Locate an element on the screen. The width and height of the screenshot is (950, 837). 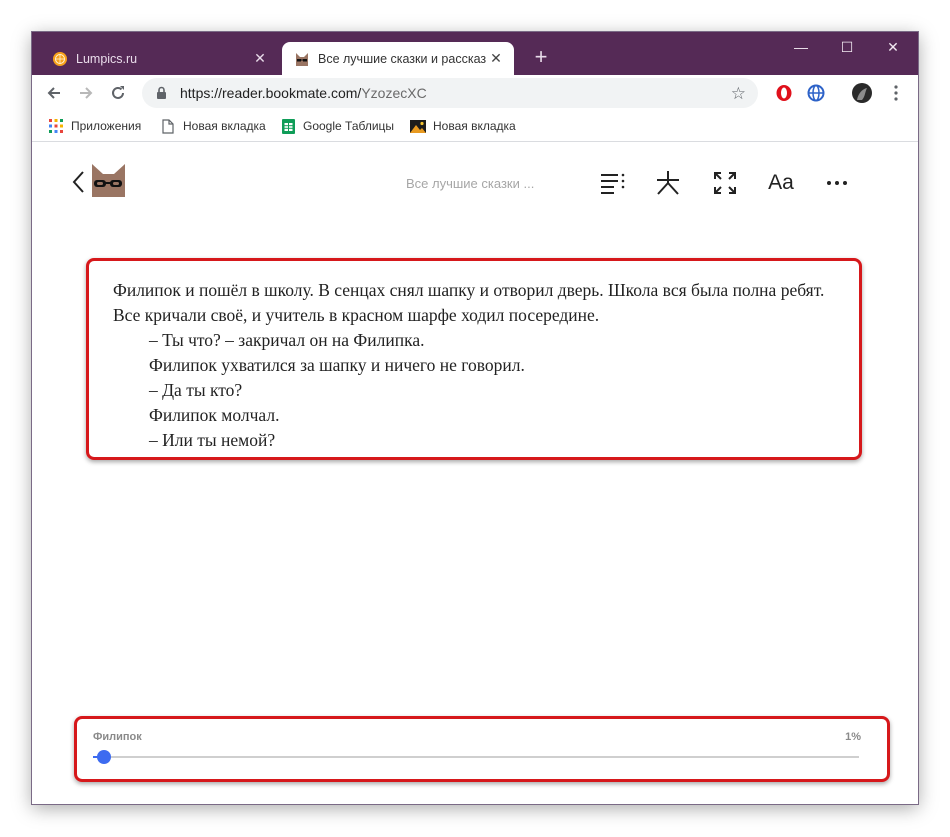
orange-icon is located at coordinates (60, 59).